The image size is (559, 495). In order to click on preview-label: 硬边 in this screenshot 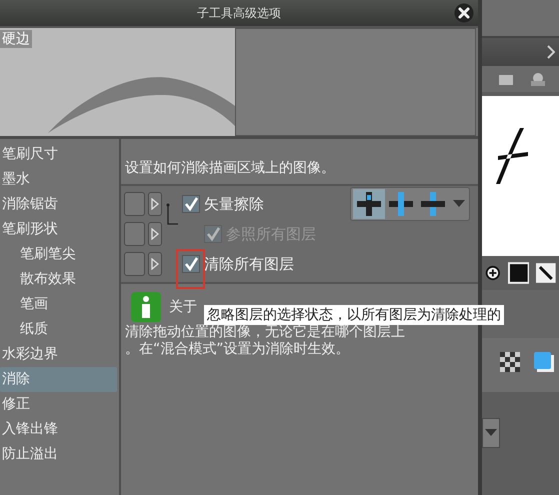, I will do `click(16, 39)`.